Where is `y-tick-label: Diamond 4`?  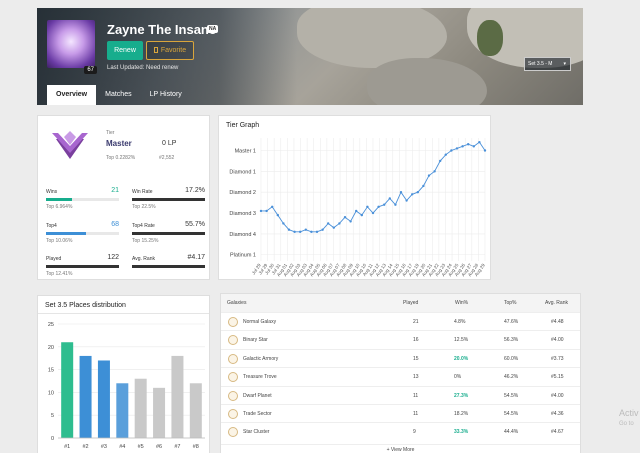
y-tick-label: Diamond 4 is located at coordinates (242, 235).